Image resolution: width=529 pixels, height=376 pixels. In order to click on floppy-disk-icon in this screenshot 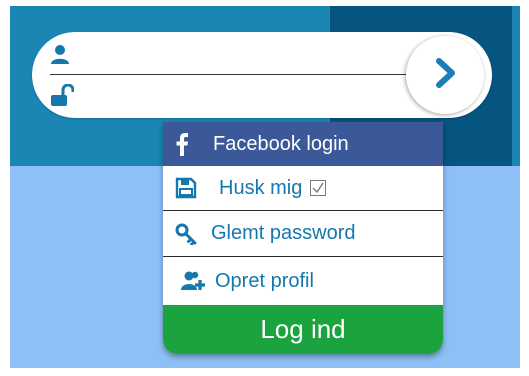, I will do `click(186, 188)`.